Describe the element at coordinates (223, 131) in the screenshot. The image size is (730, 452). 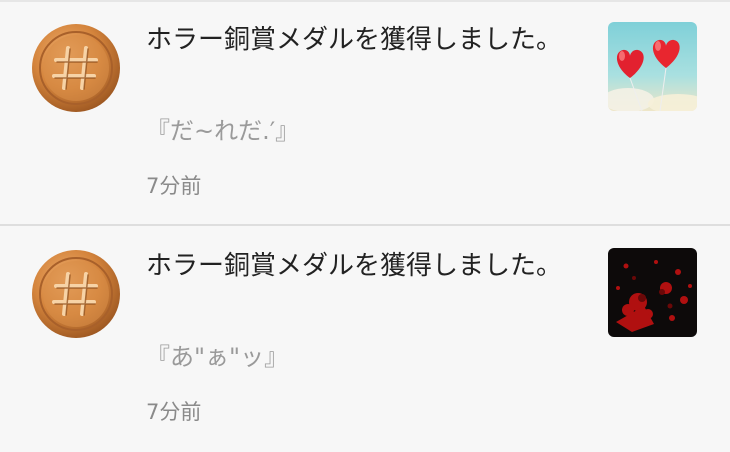
I see `story-title: 『だ~れだ.′』` at that location.